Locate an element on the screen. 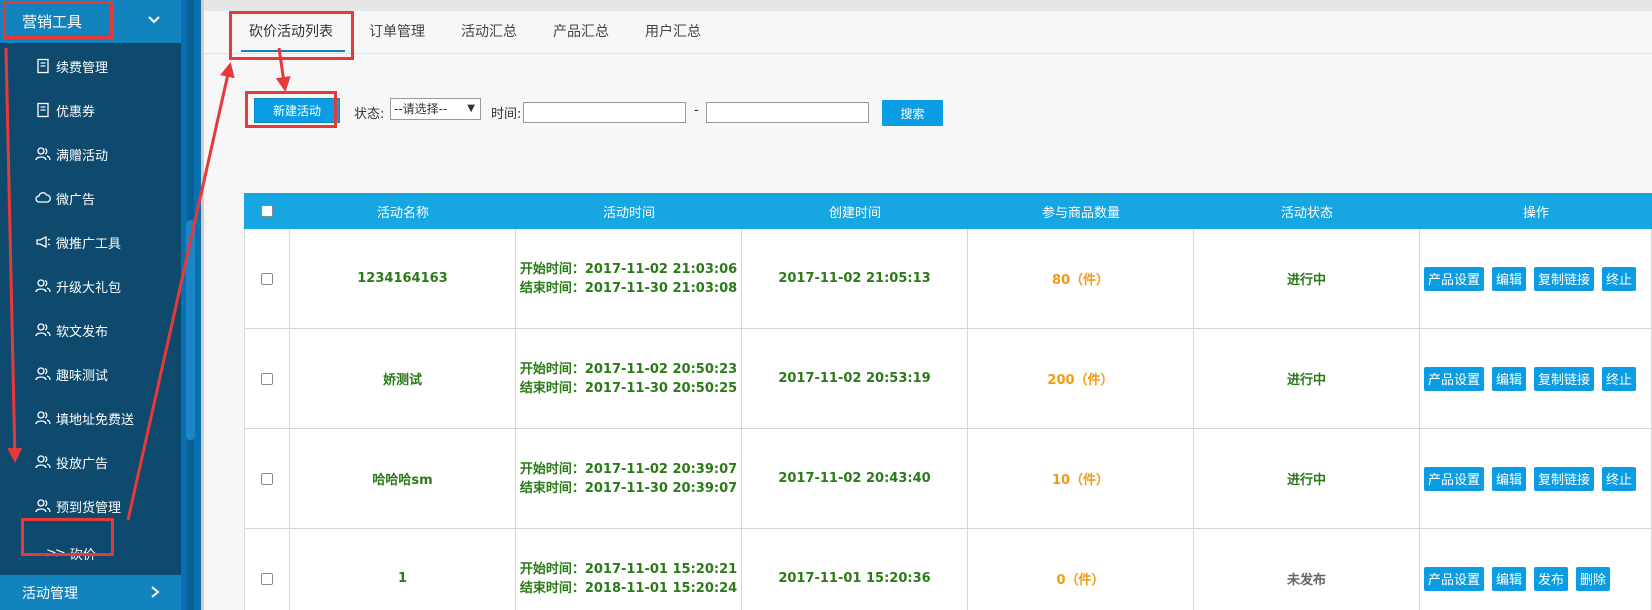 The width and height of the screenshot is (1652, 610). sidebar-item-label: 预到货管理 is located at coordinates (89, 508).